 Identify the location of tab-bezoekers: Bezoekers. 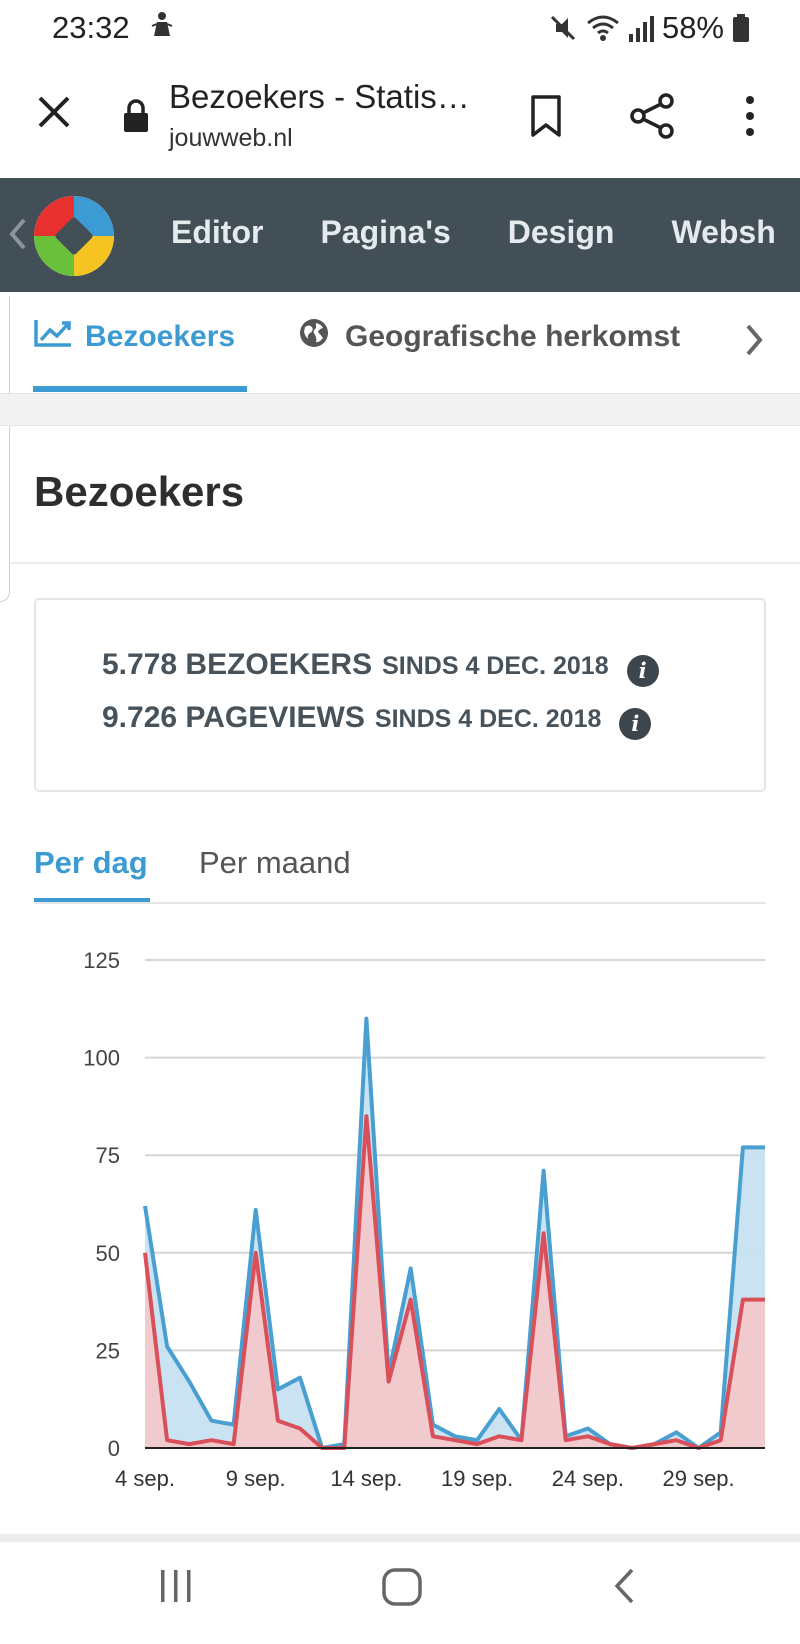
(134, 337).